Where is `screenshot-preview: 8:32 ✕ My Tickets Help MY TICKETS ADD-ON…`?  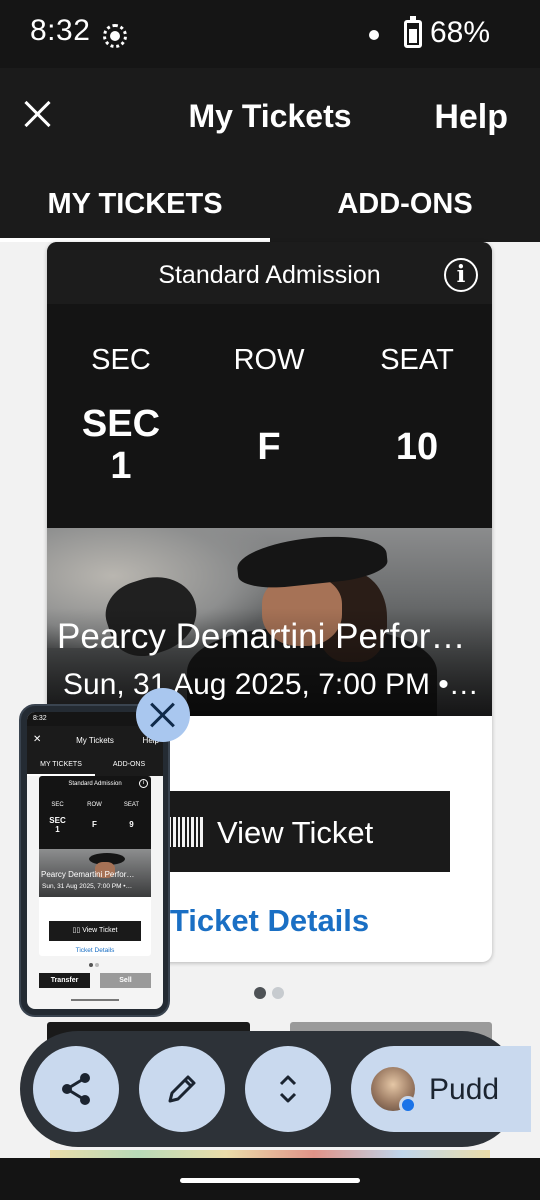
screenshot-preview: 8:32 ✕ My Tickets Help MY TICKETS ADD-ON… is located at coordinates (94, 860).